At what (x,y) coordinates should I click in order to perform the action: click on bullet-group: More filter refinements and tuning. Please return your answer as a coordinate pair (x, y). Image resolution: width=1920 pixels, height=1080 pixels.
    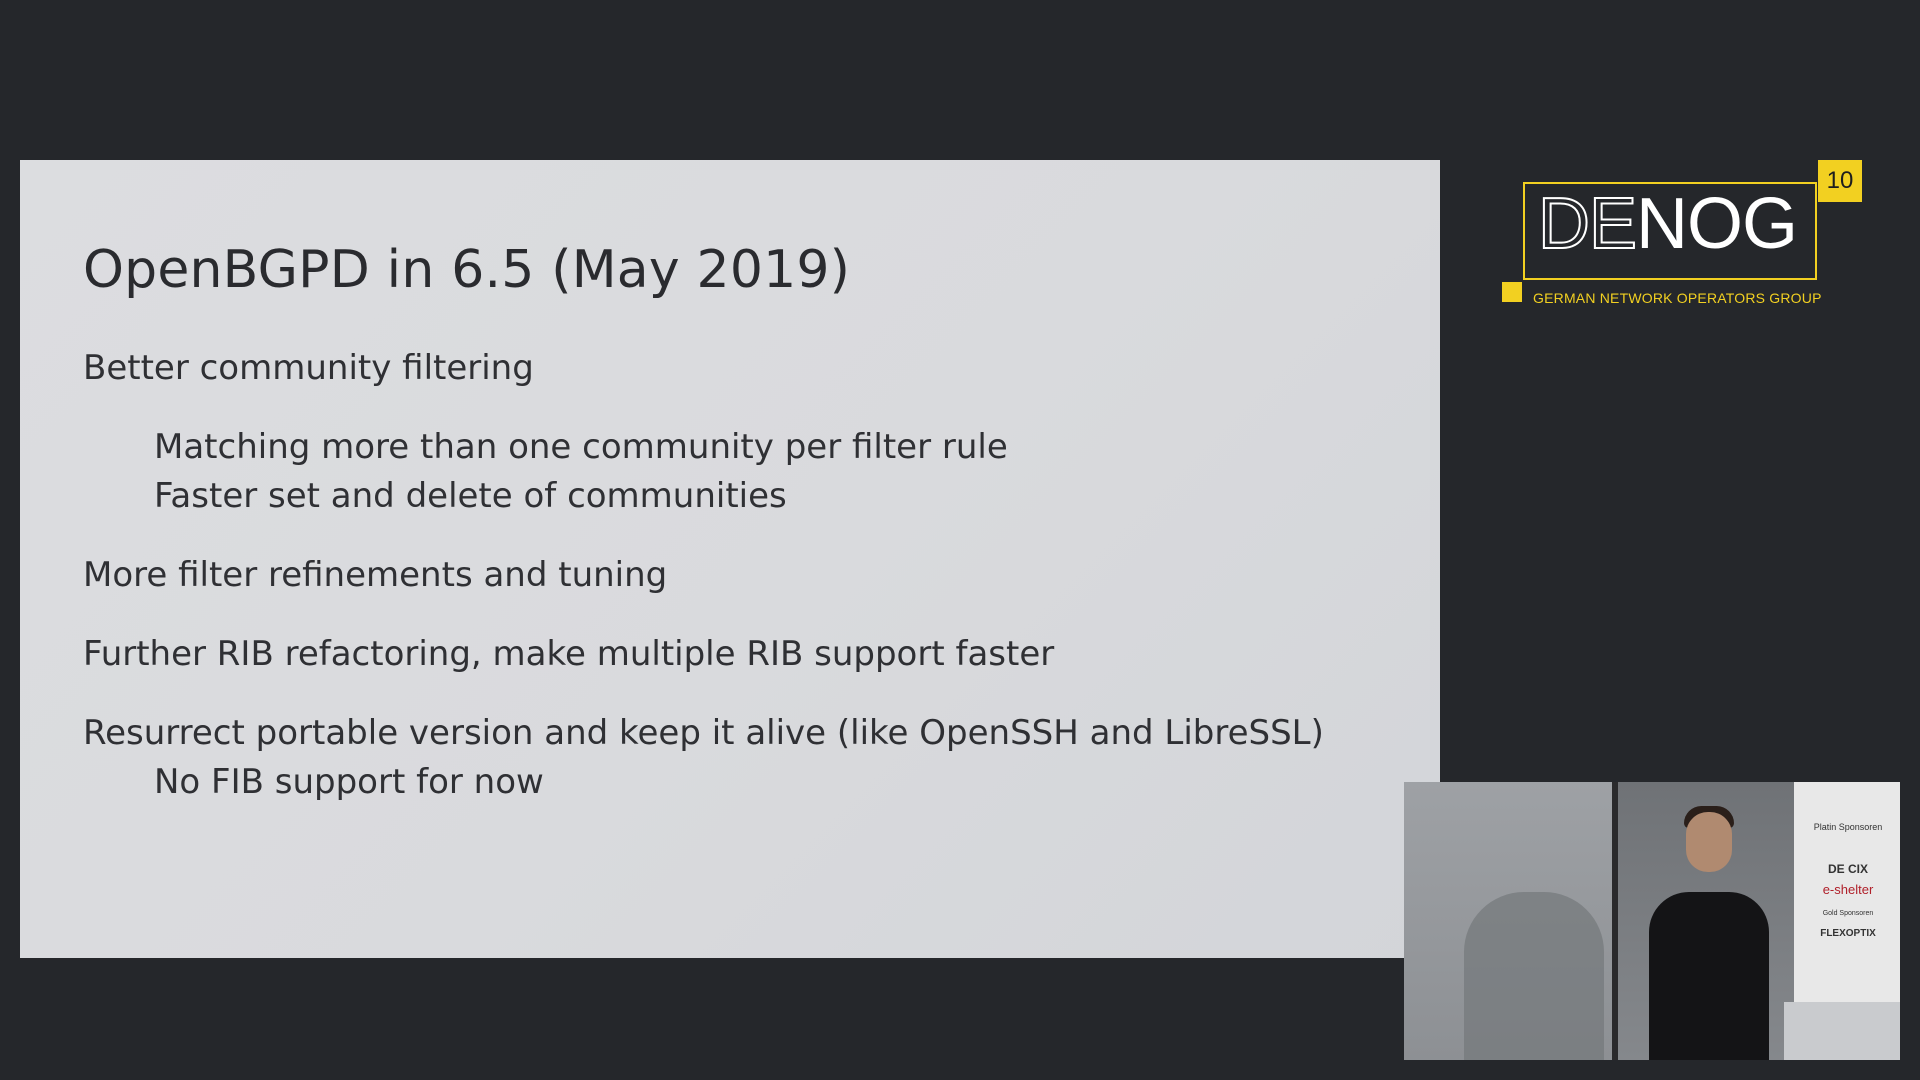
    Looking at the image, I should click on (761, 575).